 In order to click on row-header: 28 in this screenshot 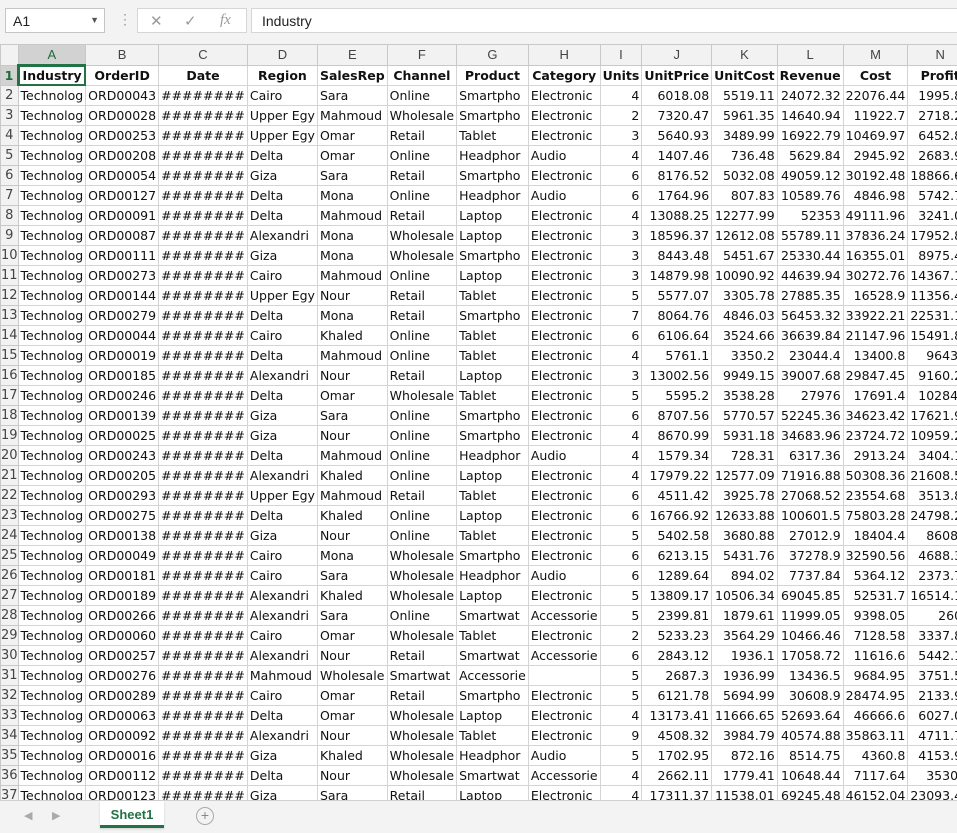, I will do `click(9, 615)`.